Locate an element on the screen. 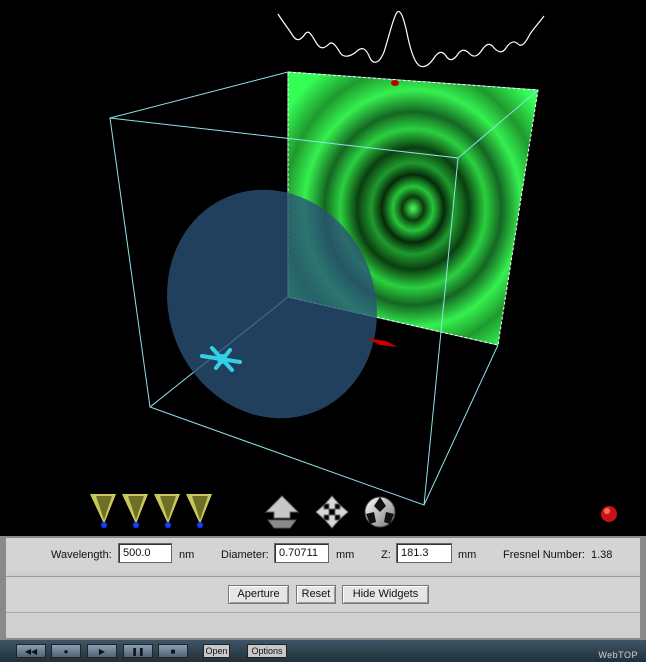  hide-widgets-button: Hide Widgets is located at coordinates (385, 594).